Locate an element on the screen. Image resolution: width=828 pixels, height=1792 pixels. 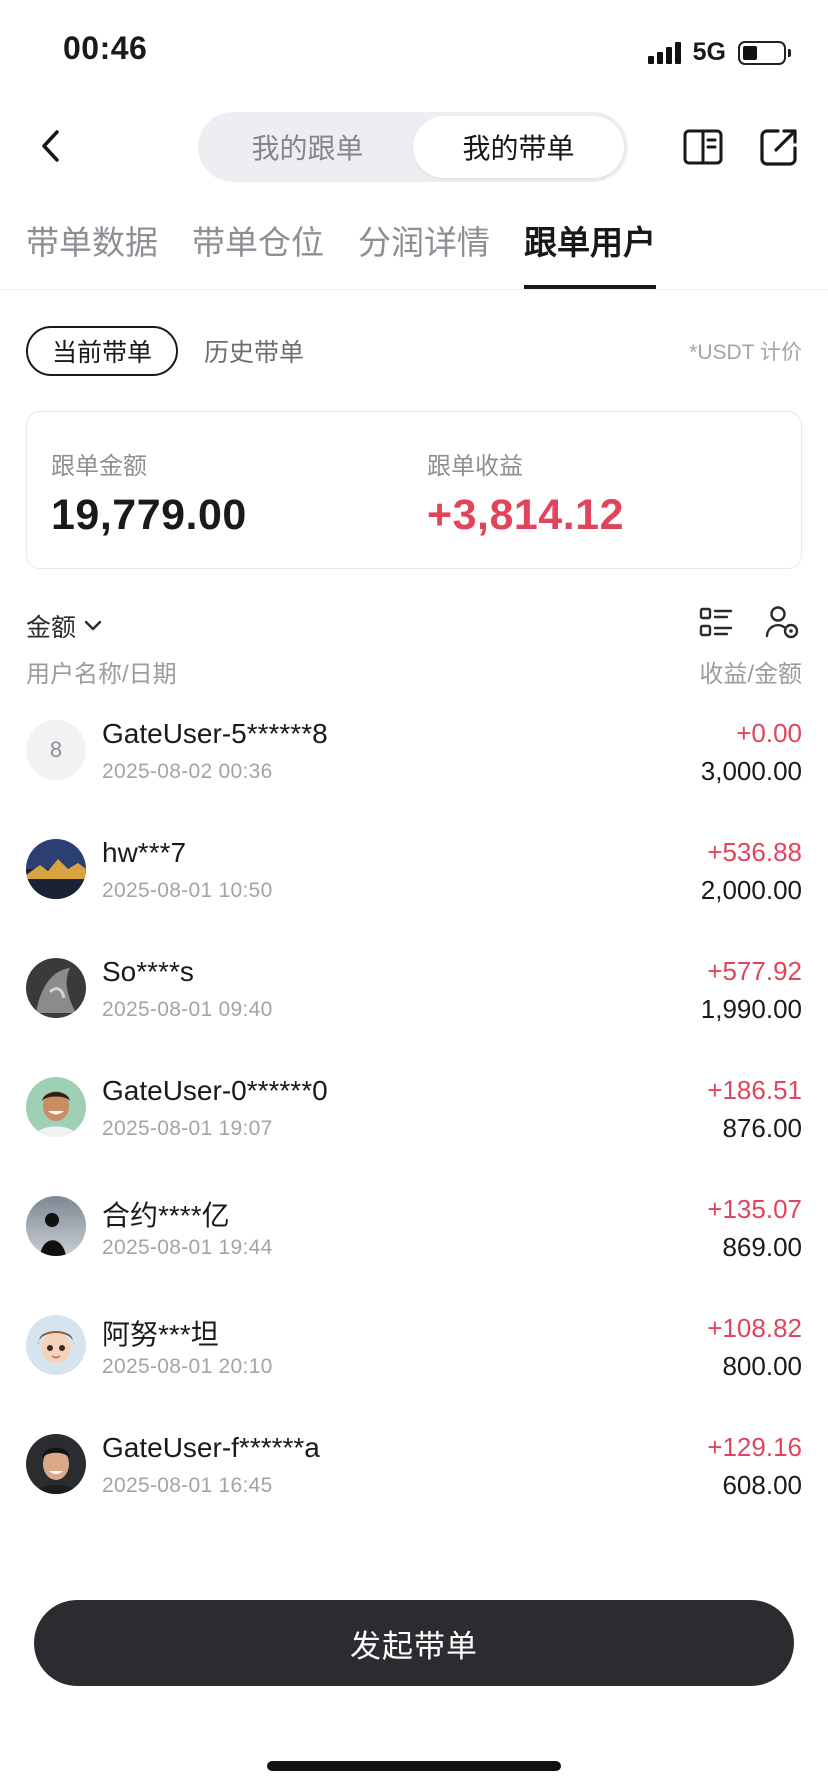
follow-date: 2025-08-02 00:36 is located at coordinates (187, 771).